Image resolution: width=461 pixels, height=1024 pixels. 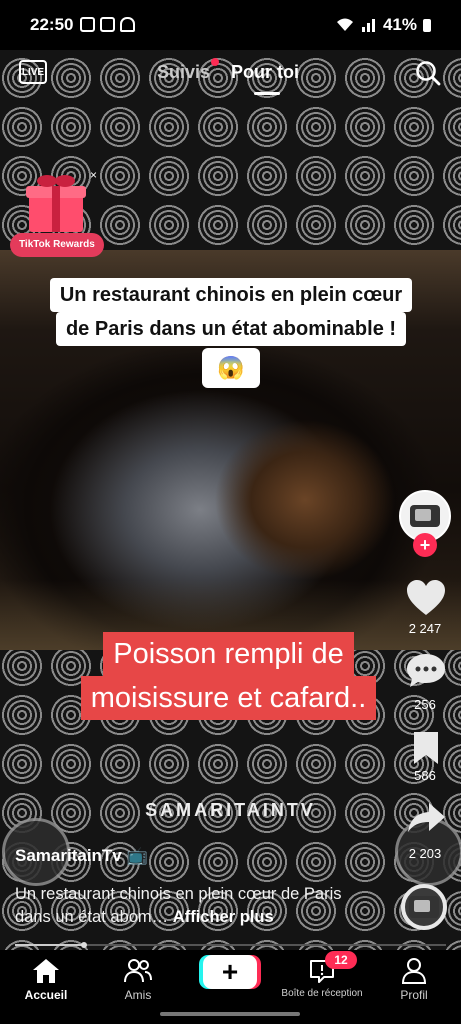 I want to click on battery-icon, so click(x=427, y=25).